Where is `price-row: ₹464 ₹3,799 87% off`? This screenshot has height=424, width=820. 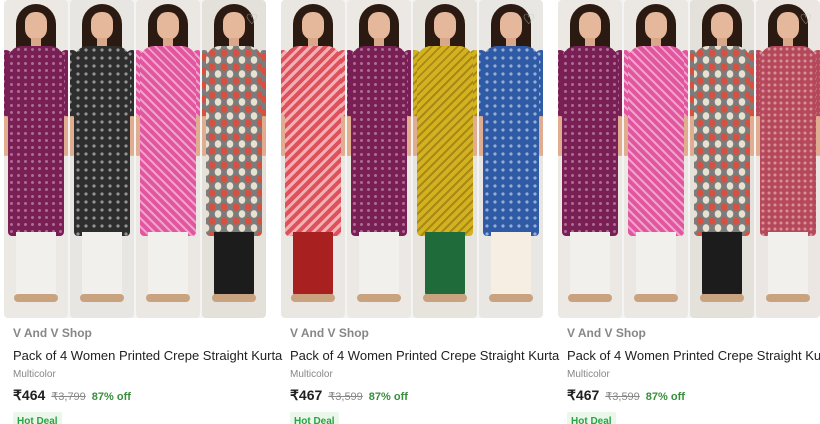
price-row: ₹464 ₹3,799 87% off is located at coordinates (144, 395).